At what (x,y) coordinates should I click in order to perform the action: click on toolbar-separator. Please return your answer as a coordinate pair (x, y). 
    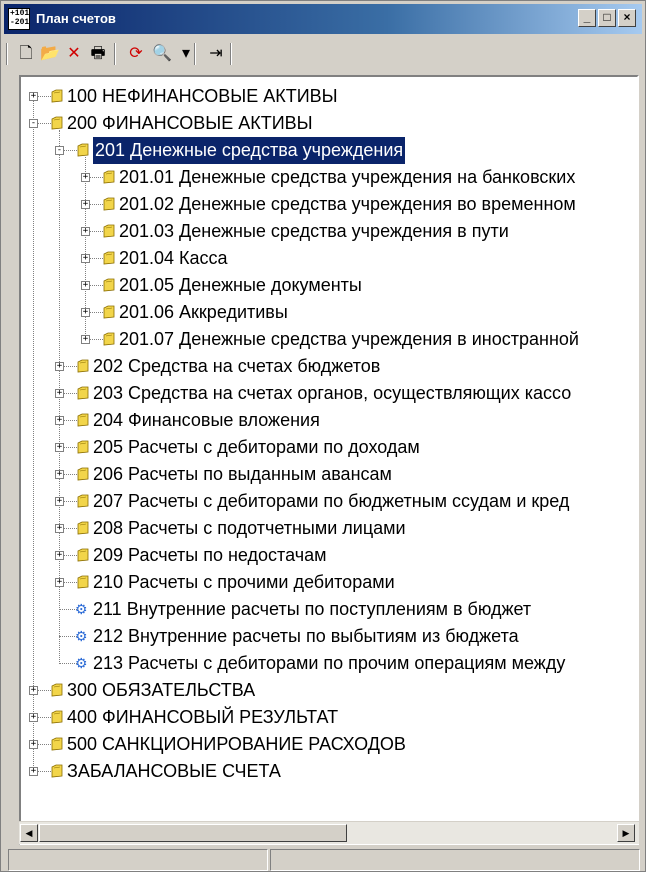
    Looking at the image, I should click on (7, 54).